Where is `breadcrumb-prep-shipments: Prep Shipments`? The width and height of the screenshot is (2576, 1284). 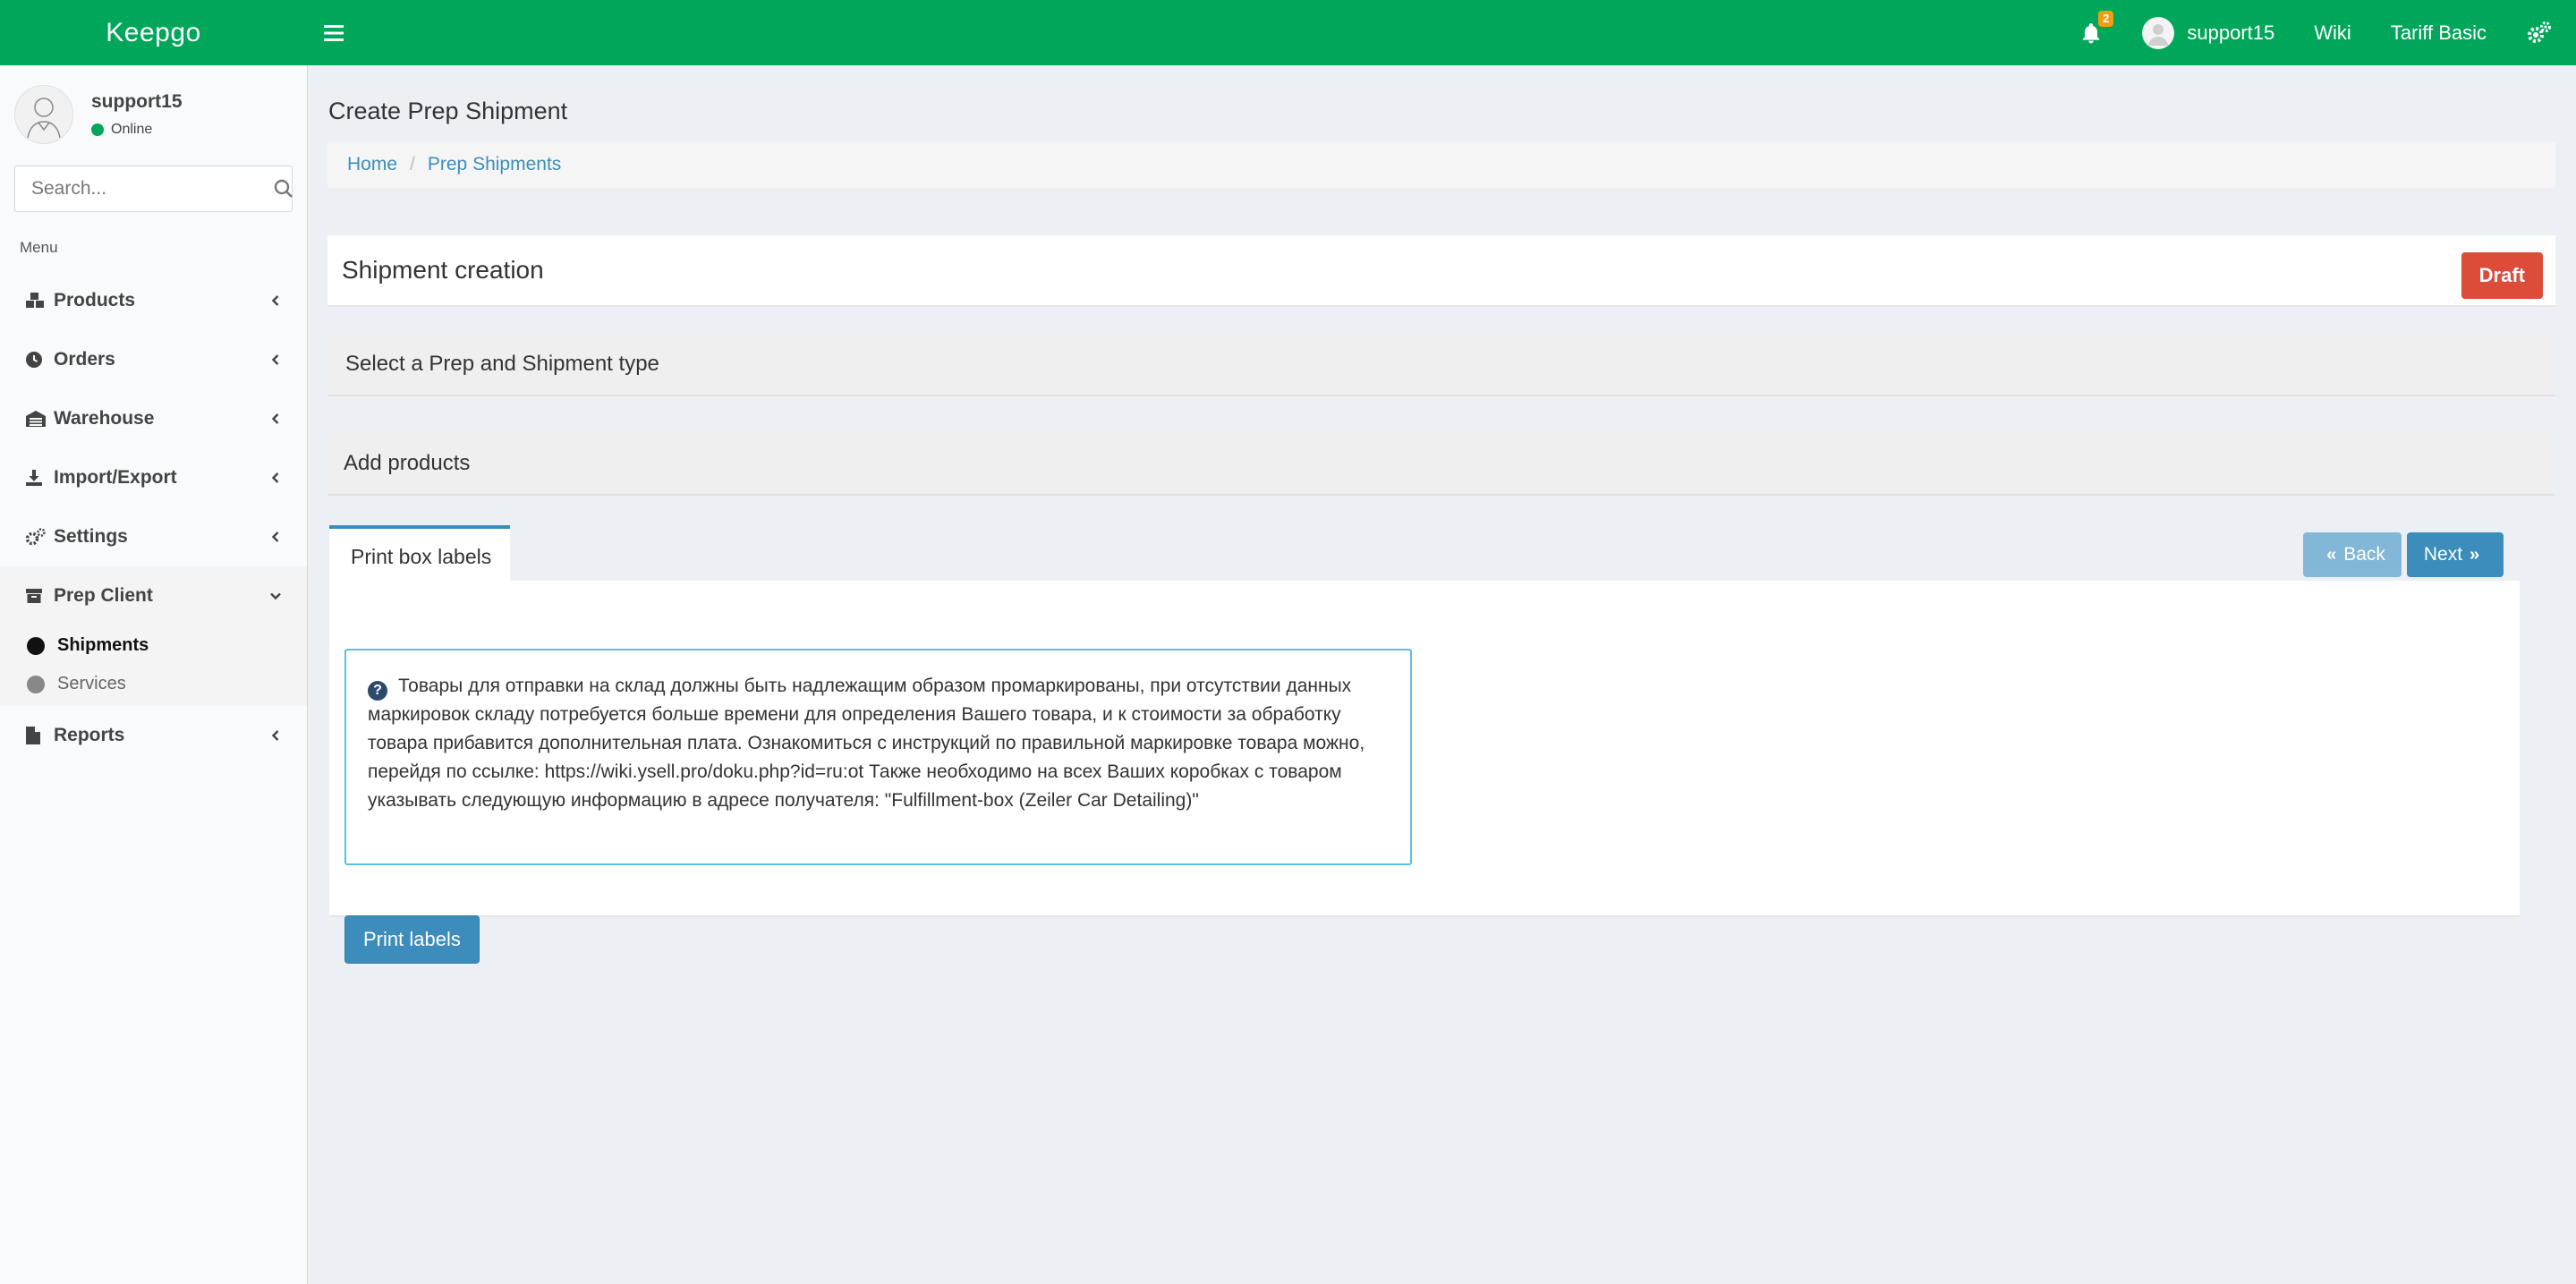
breadcrumb-prep-shipments: Prep Shipments is located at coordinates (494, 164).